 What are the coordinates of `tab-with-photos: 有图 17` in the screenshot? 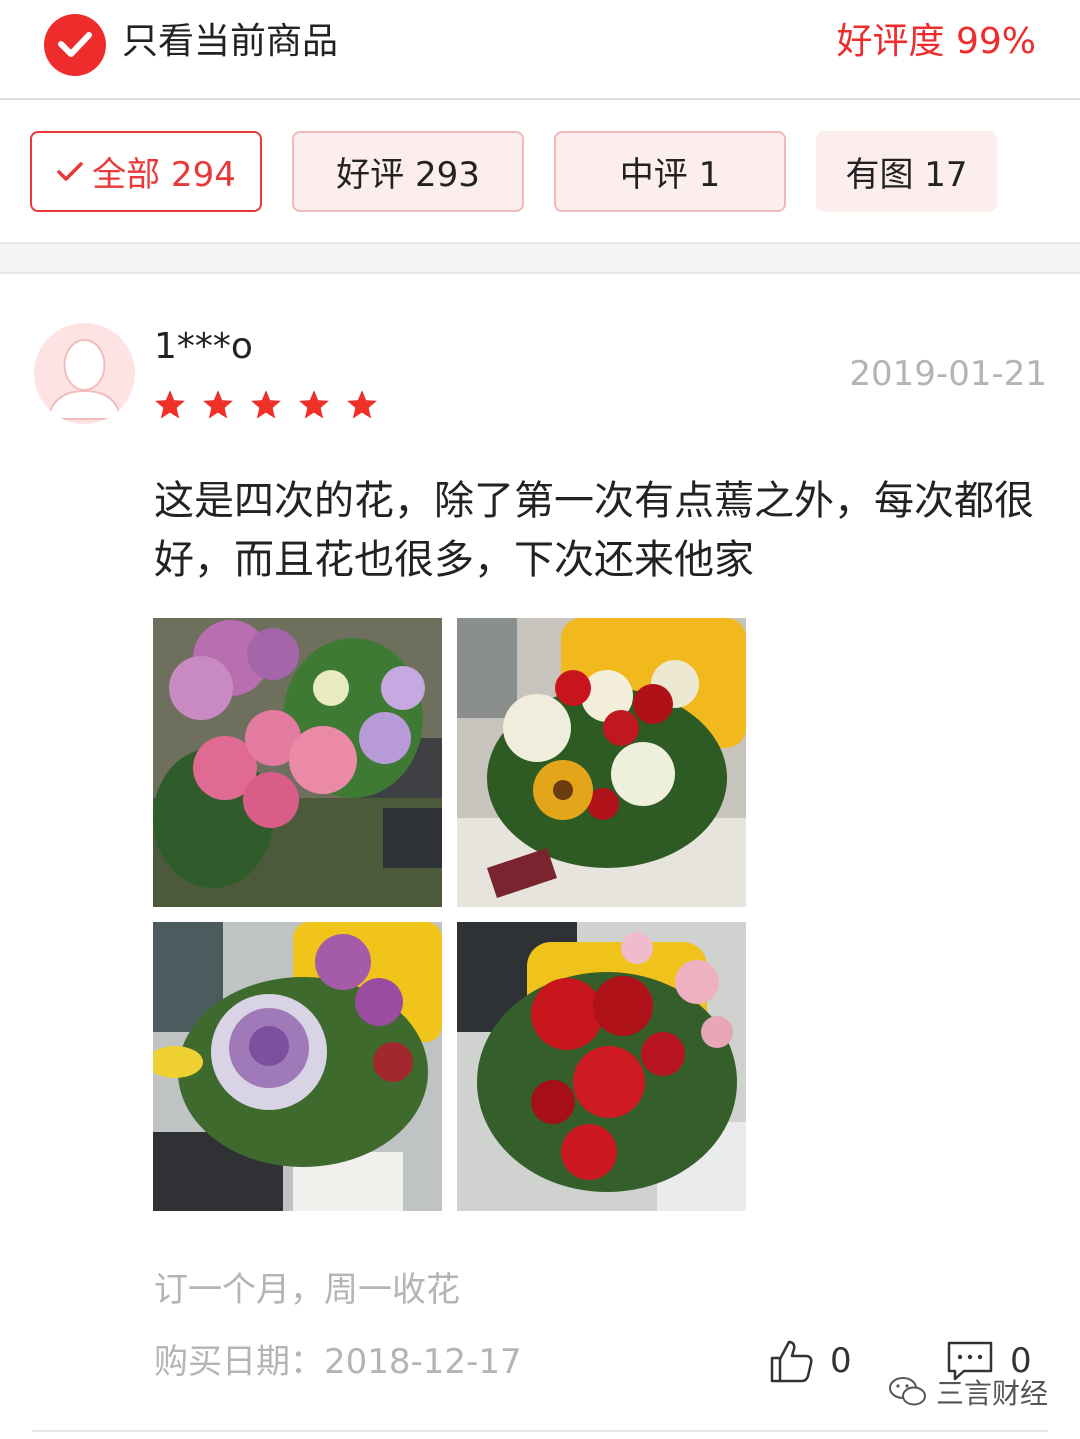 It's located at (906, 171).